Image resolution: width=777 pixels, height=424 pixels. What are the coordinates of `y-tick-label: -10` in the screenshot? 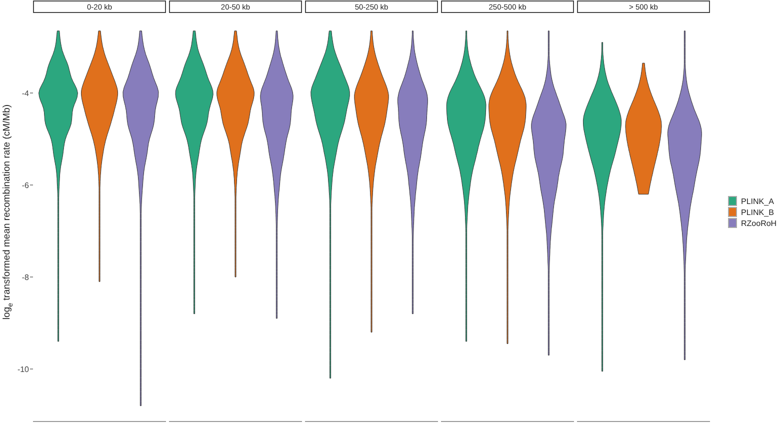 It's located at (23, 369).